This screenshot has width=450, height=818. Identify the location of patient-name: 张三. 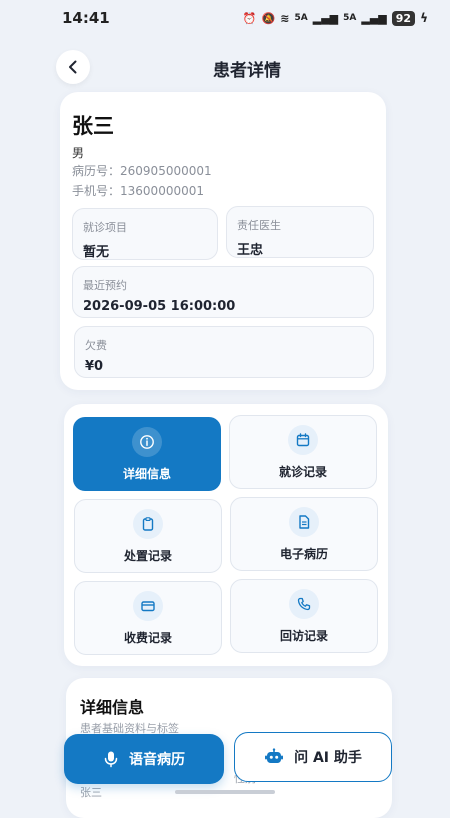
(93, 126).